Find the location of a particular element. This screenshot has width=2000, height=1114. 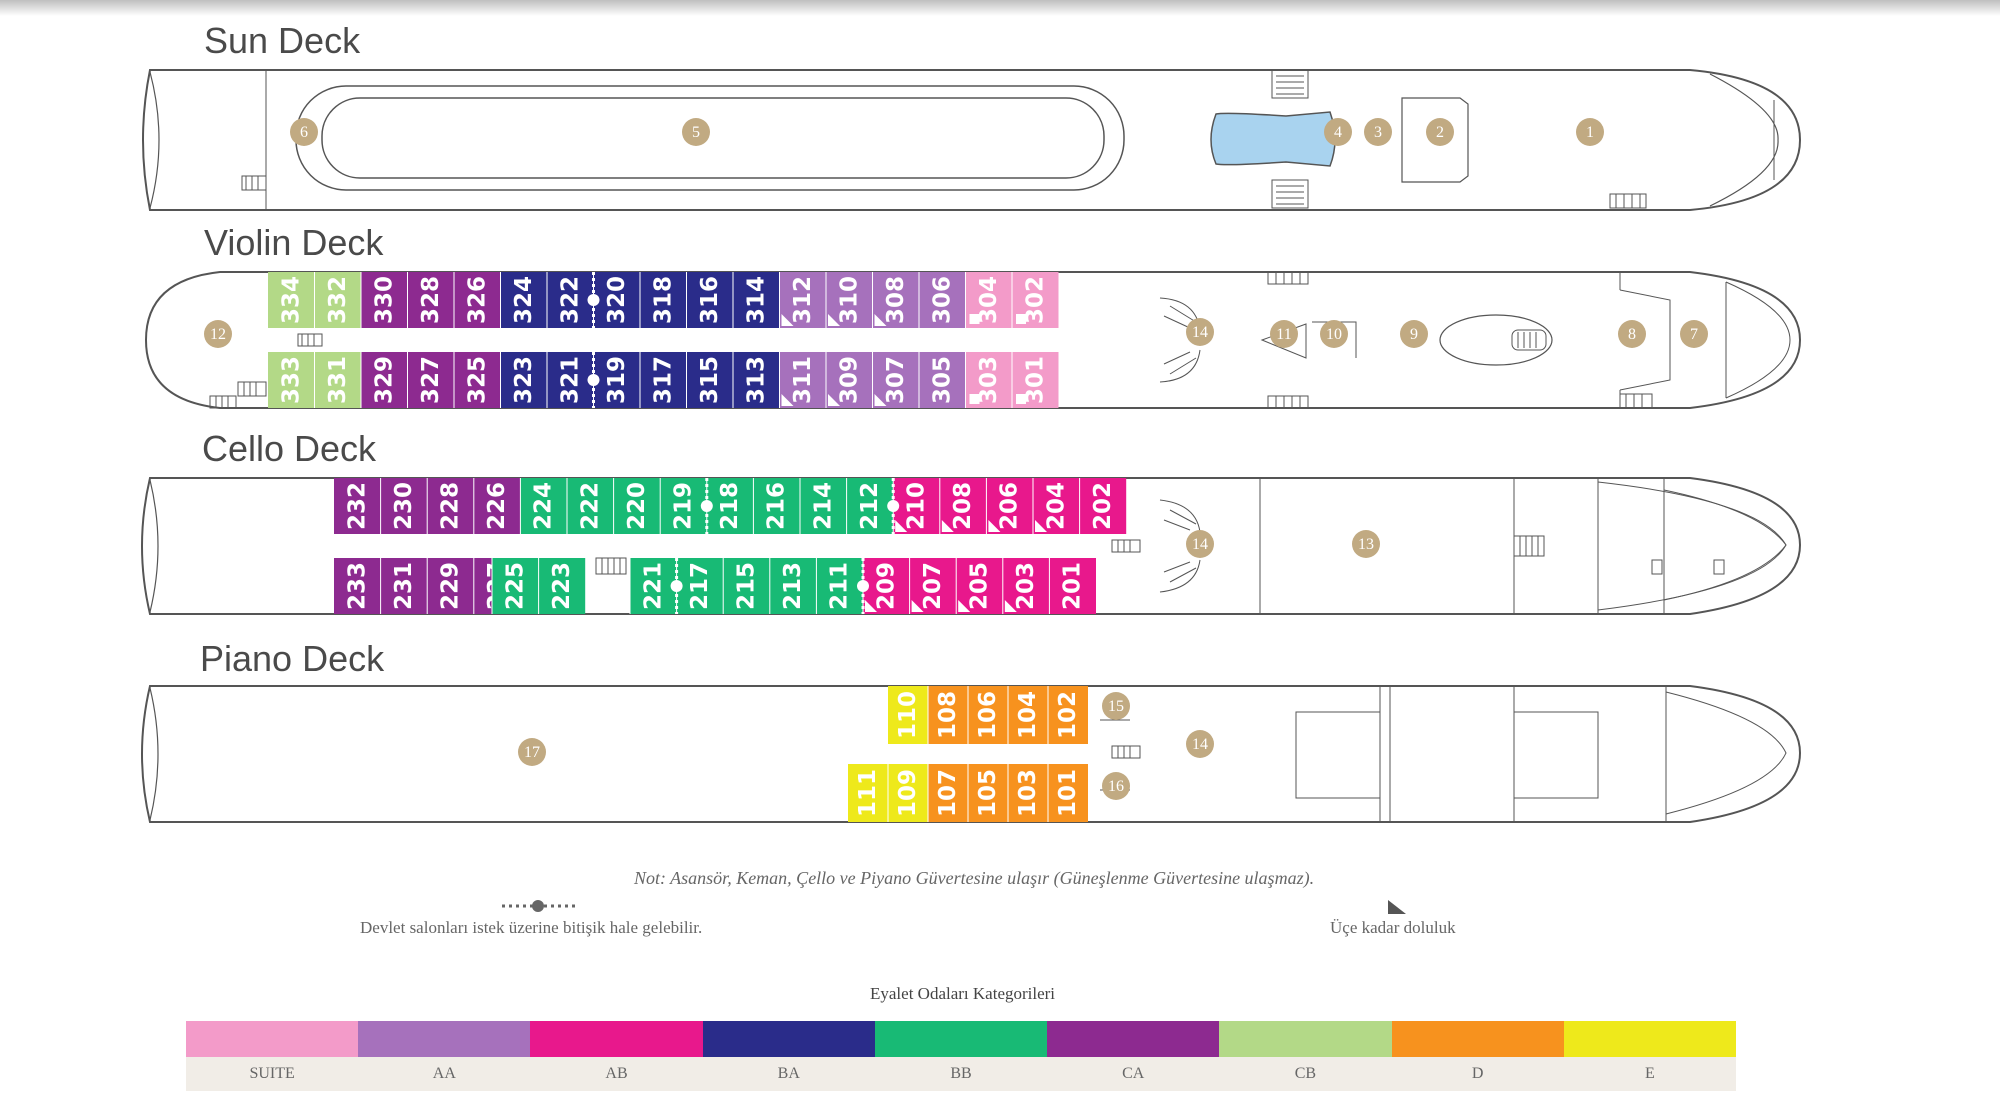

piano-cabins-bottom: 111 109 107 105 103 101 is located at coordinates (968, 793).